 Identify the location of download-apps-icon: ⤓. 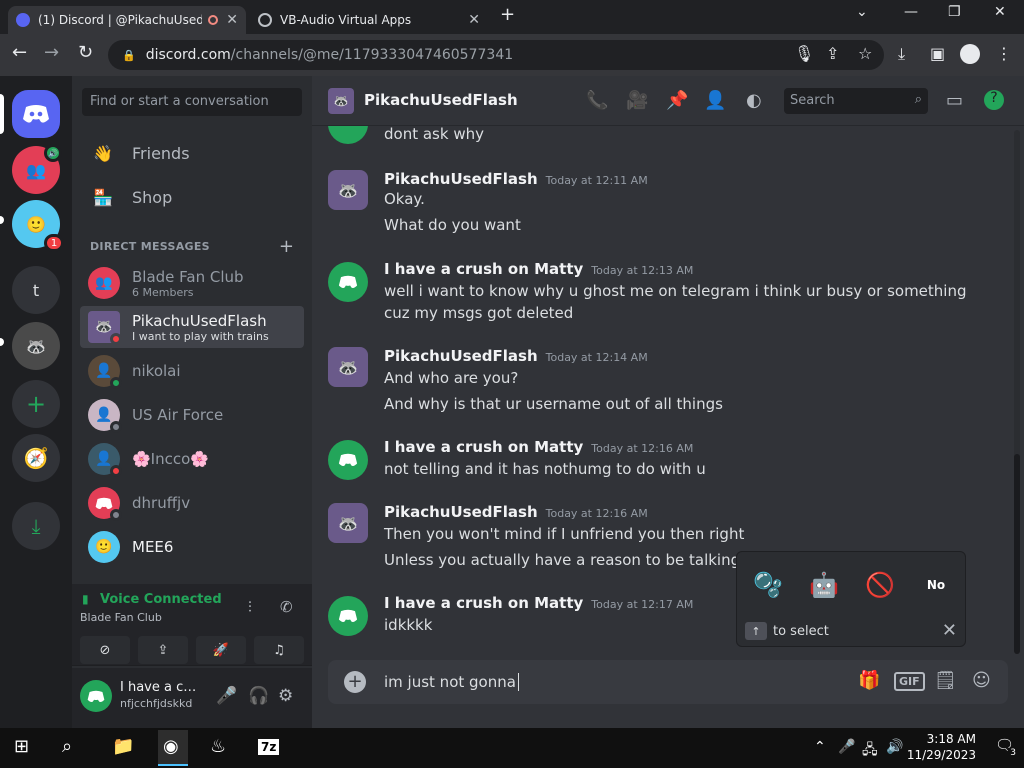
(36, 526).